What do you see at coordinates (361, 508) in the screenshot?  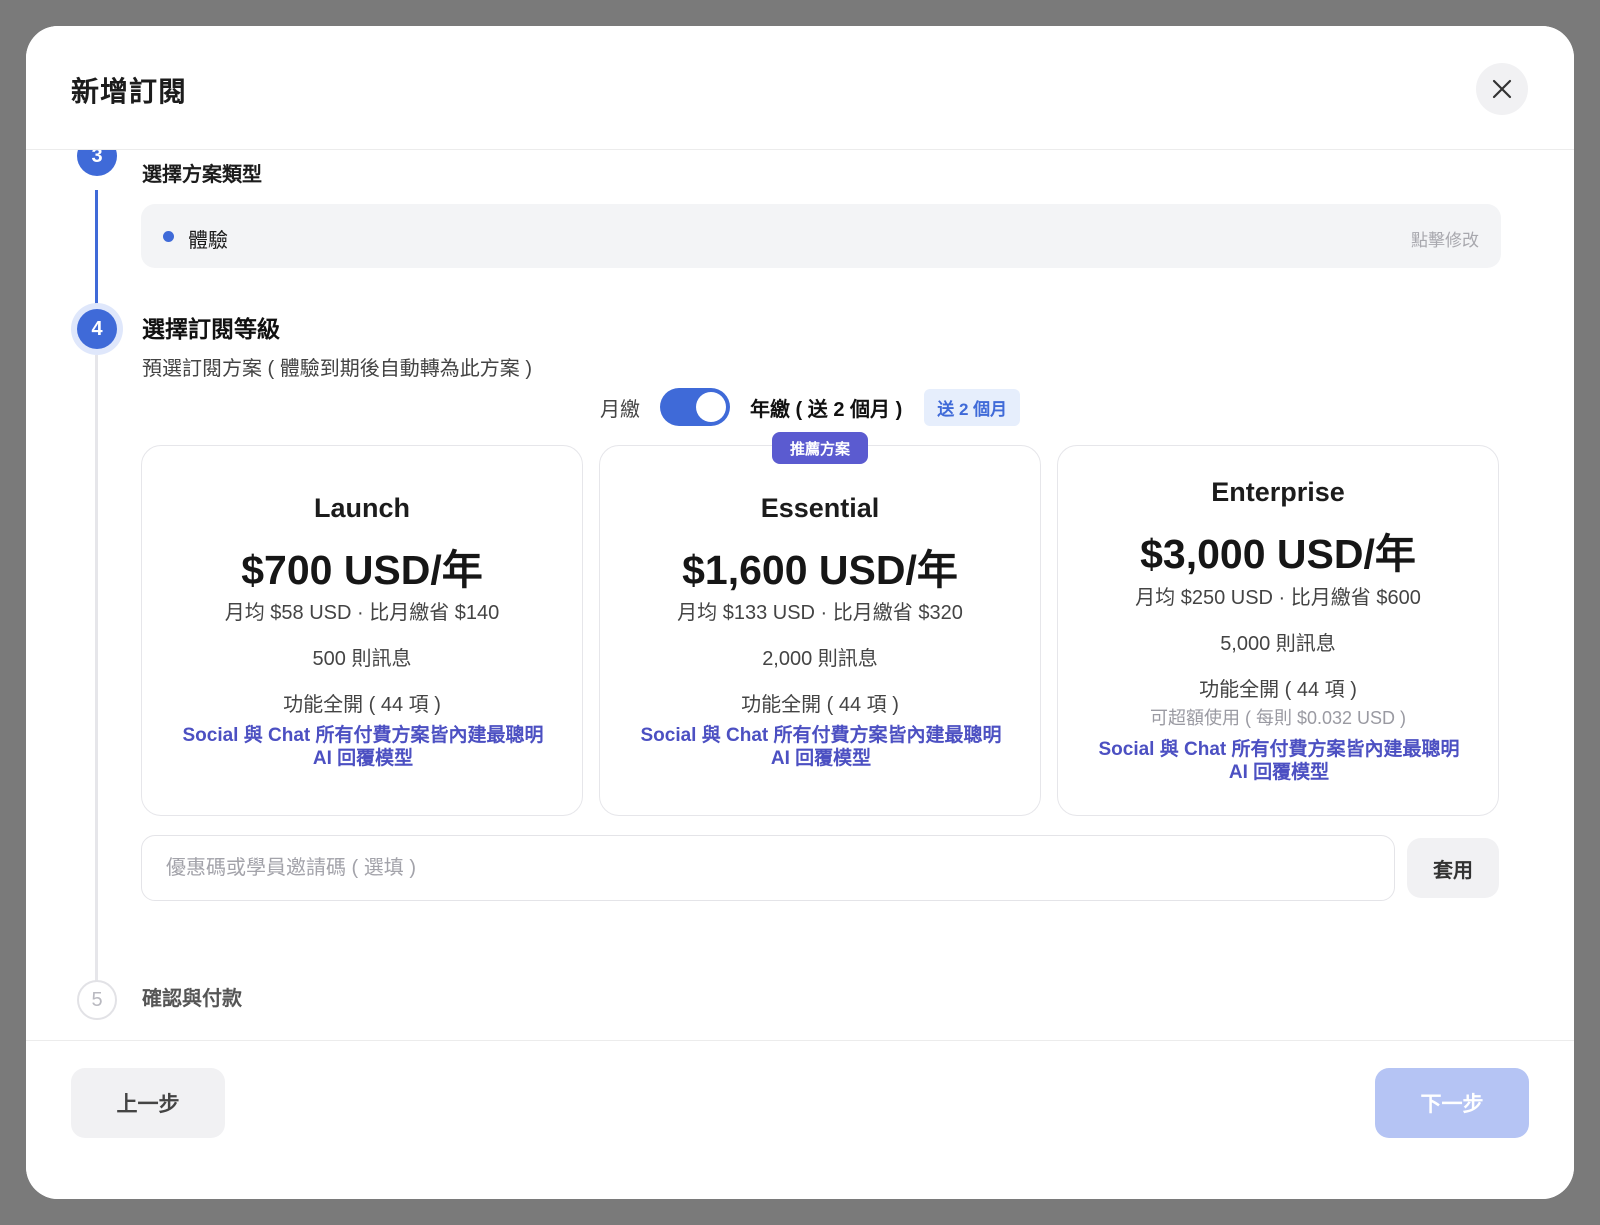 I see `plan-name: Launch` at bounding box center [361, 508].